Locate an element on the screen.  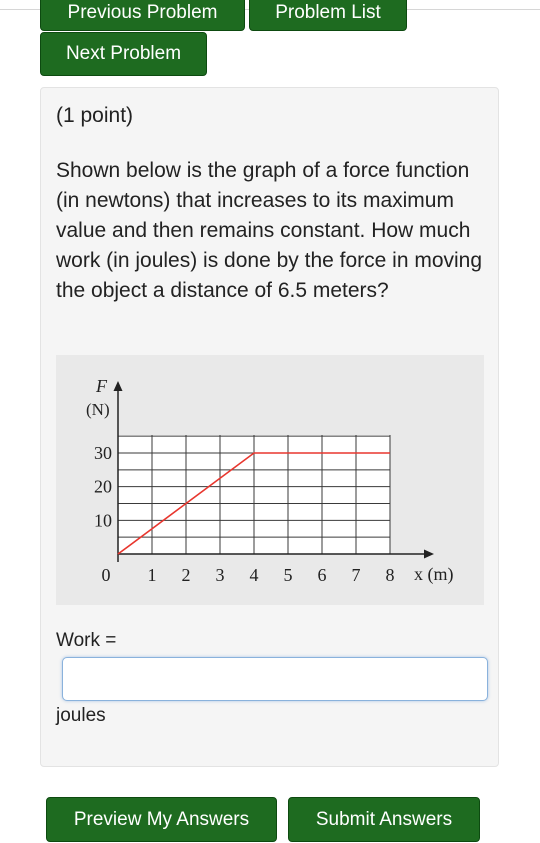
x-tick-label: 2 is located at coordinates (186, 575).